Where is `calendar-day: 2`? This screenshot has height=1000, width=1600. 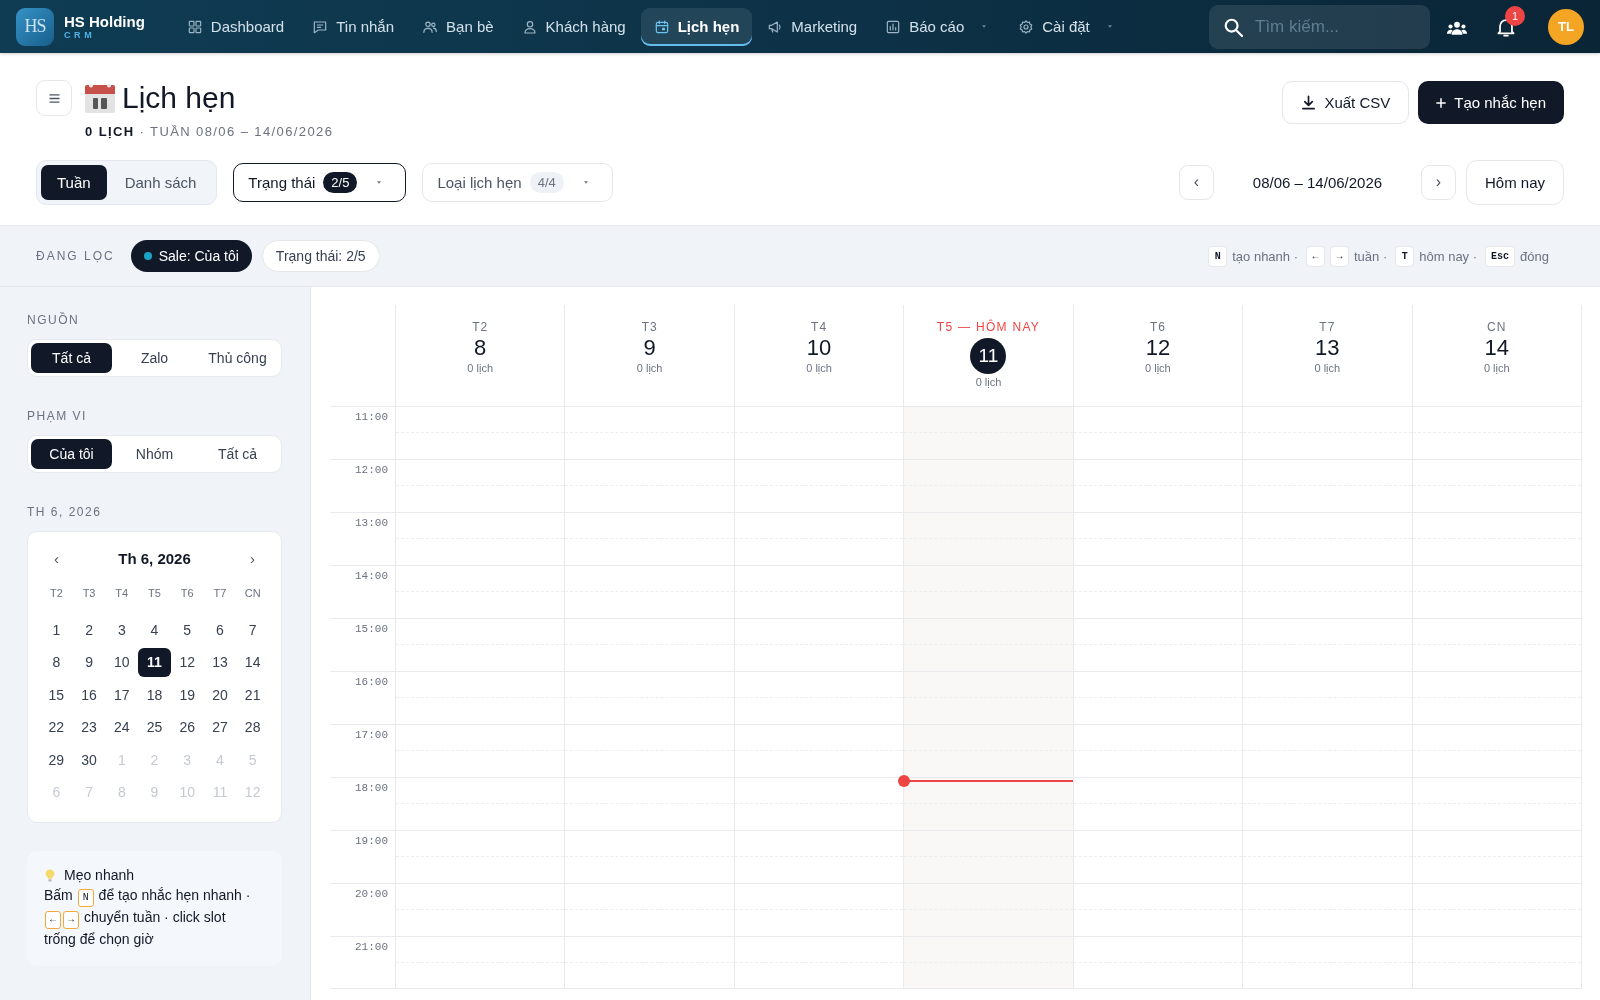 calendar-day: 2 is located at coordinates (89, 629).